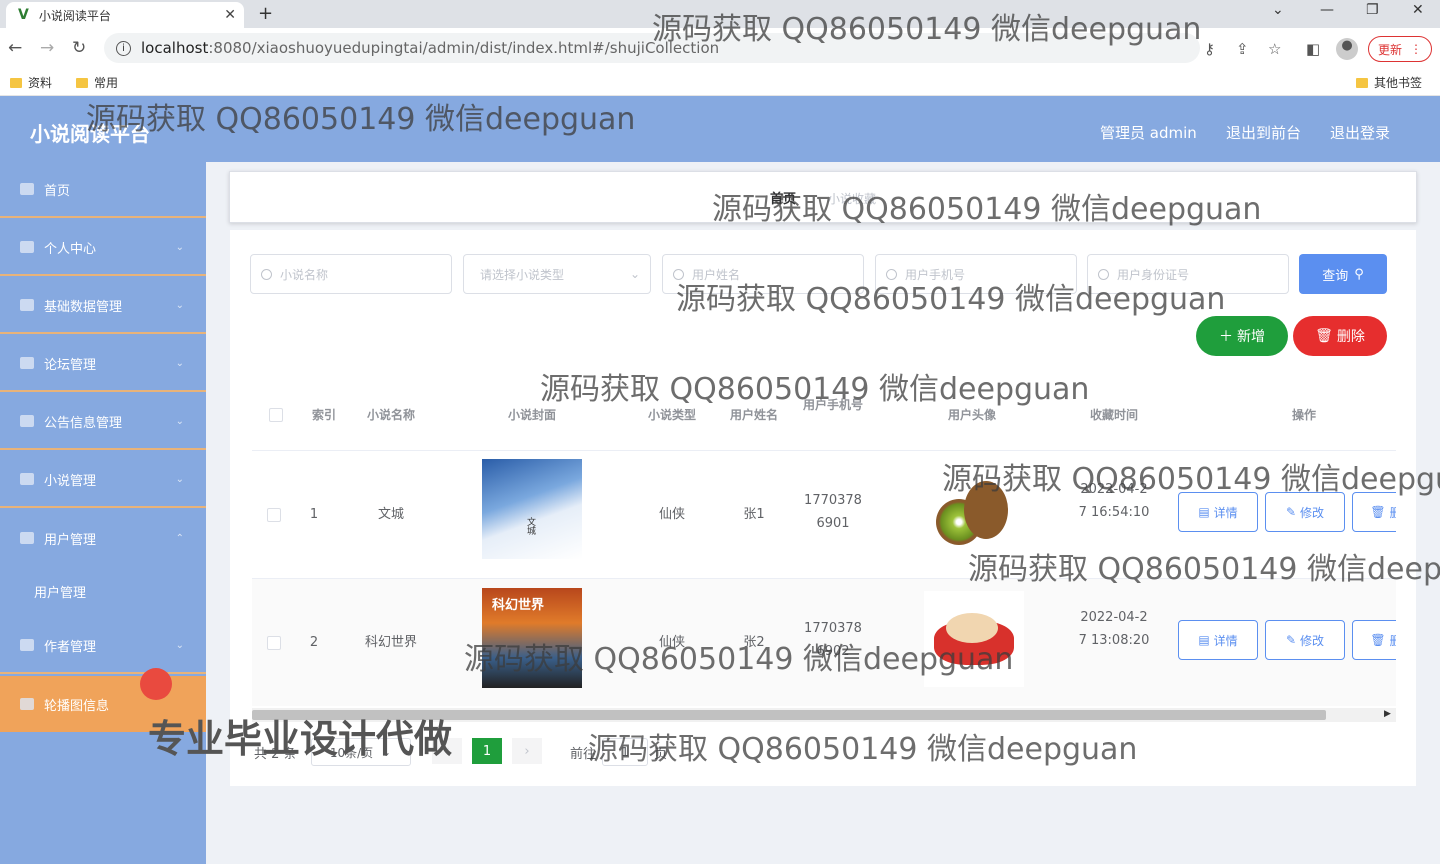 The image size is (1440, 864). I want to click on bookmark-folder: 常用, so click(97, 82).